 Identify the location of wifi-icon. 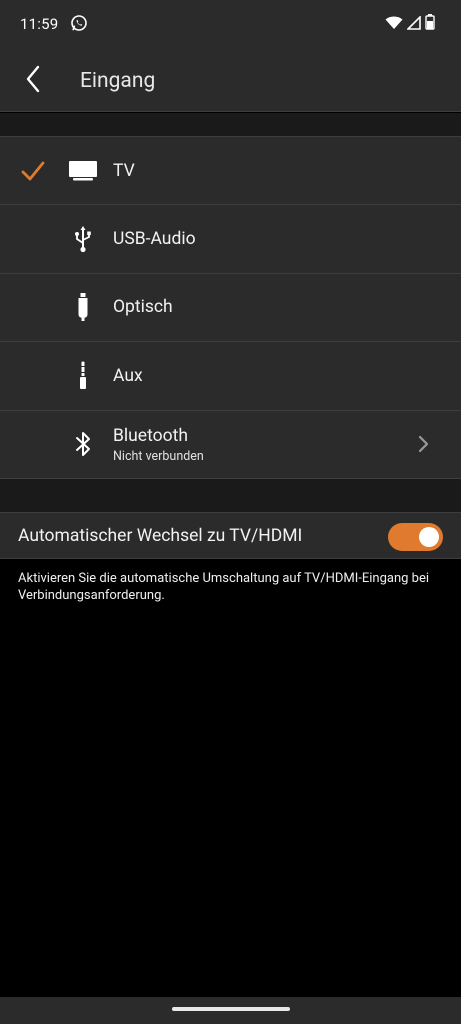
(394, 24).